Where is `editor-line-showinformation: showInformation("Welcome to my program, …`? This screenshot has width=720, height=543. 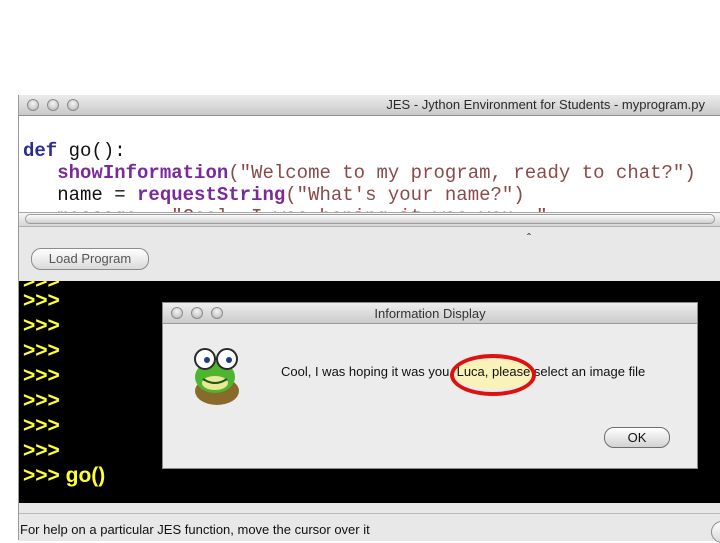
editor-line-showinformation: showInformation("Welcome to my program, … is located at coordinates (359, 173).